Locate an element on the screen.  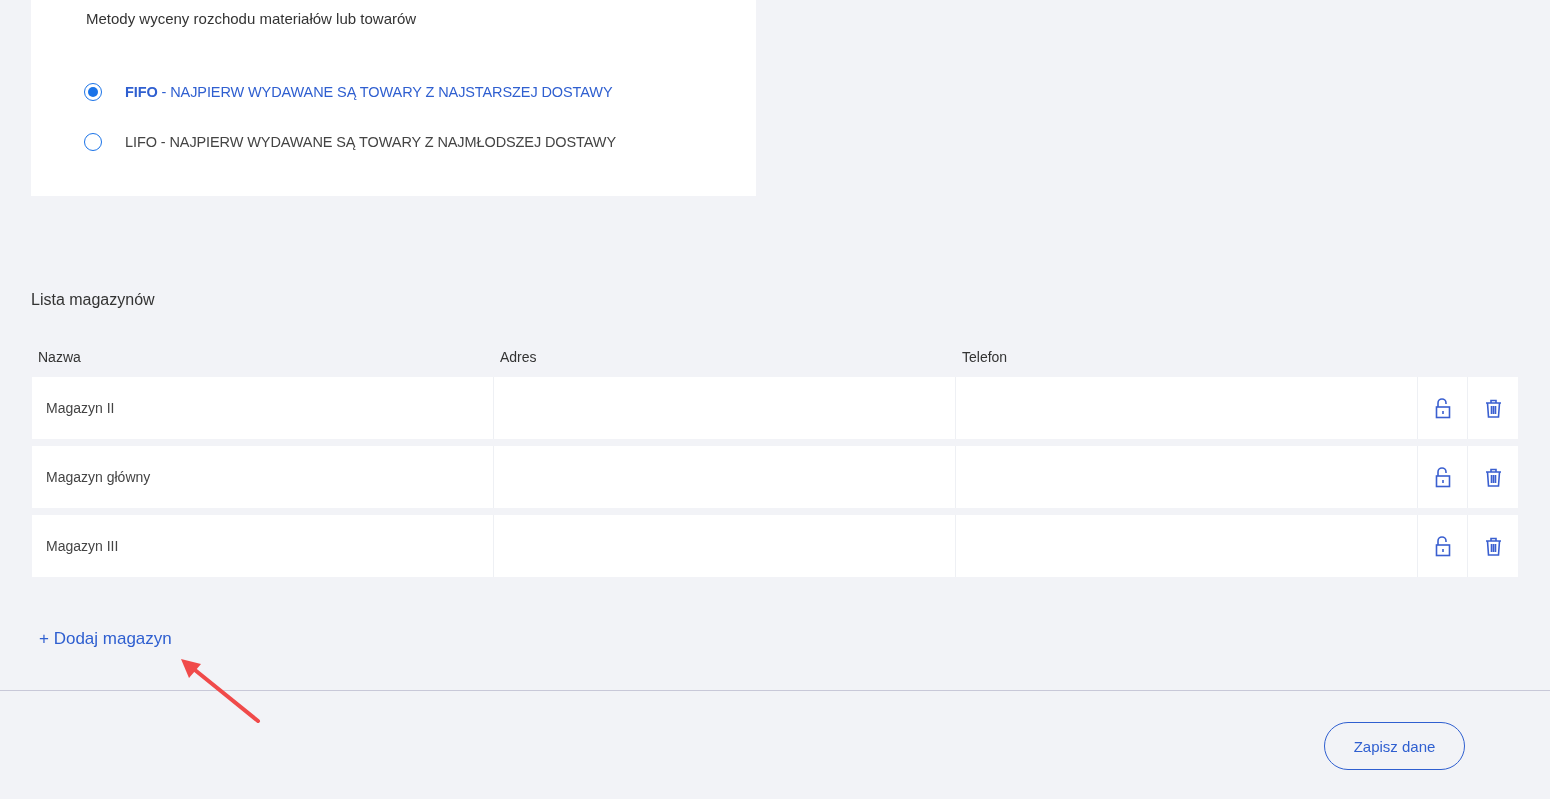
add-warehouse-link: + Dodaj magazyn is located at coordinates (105, 639).